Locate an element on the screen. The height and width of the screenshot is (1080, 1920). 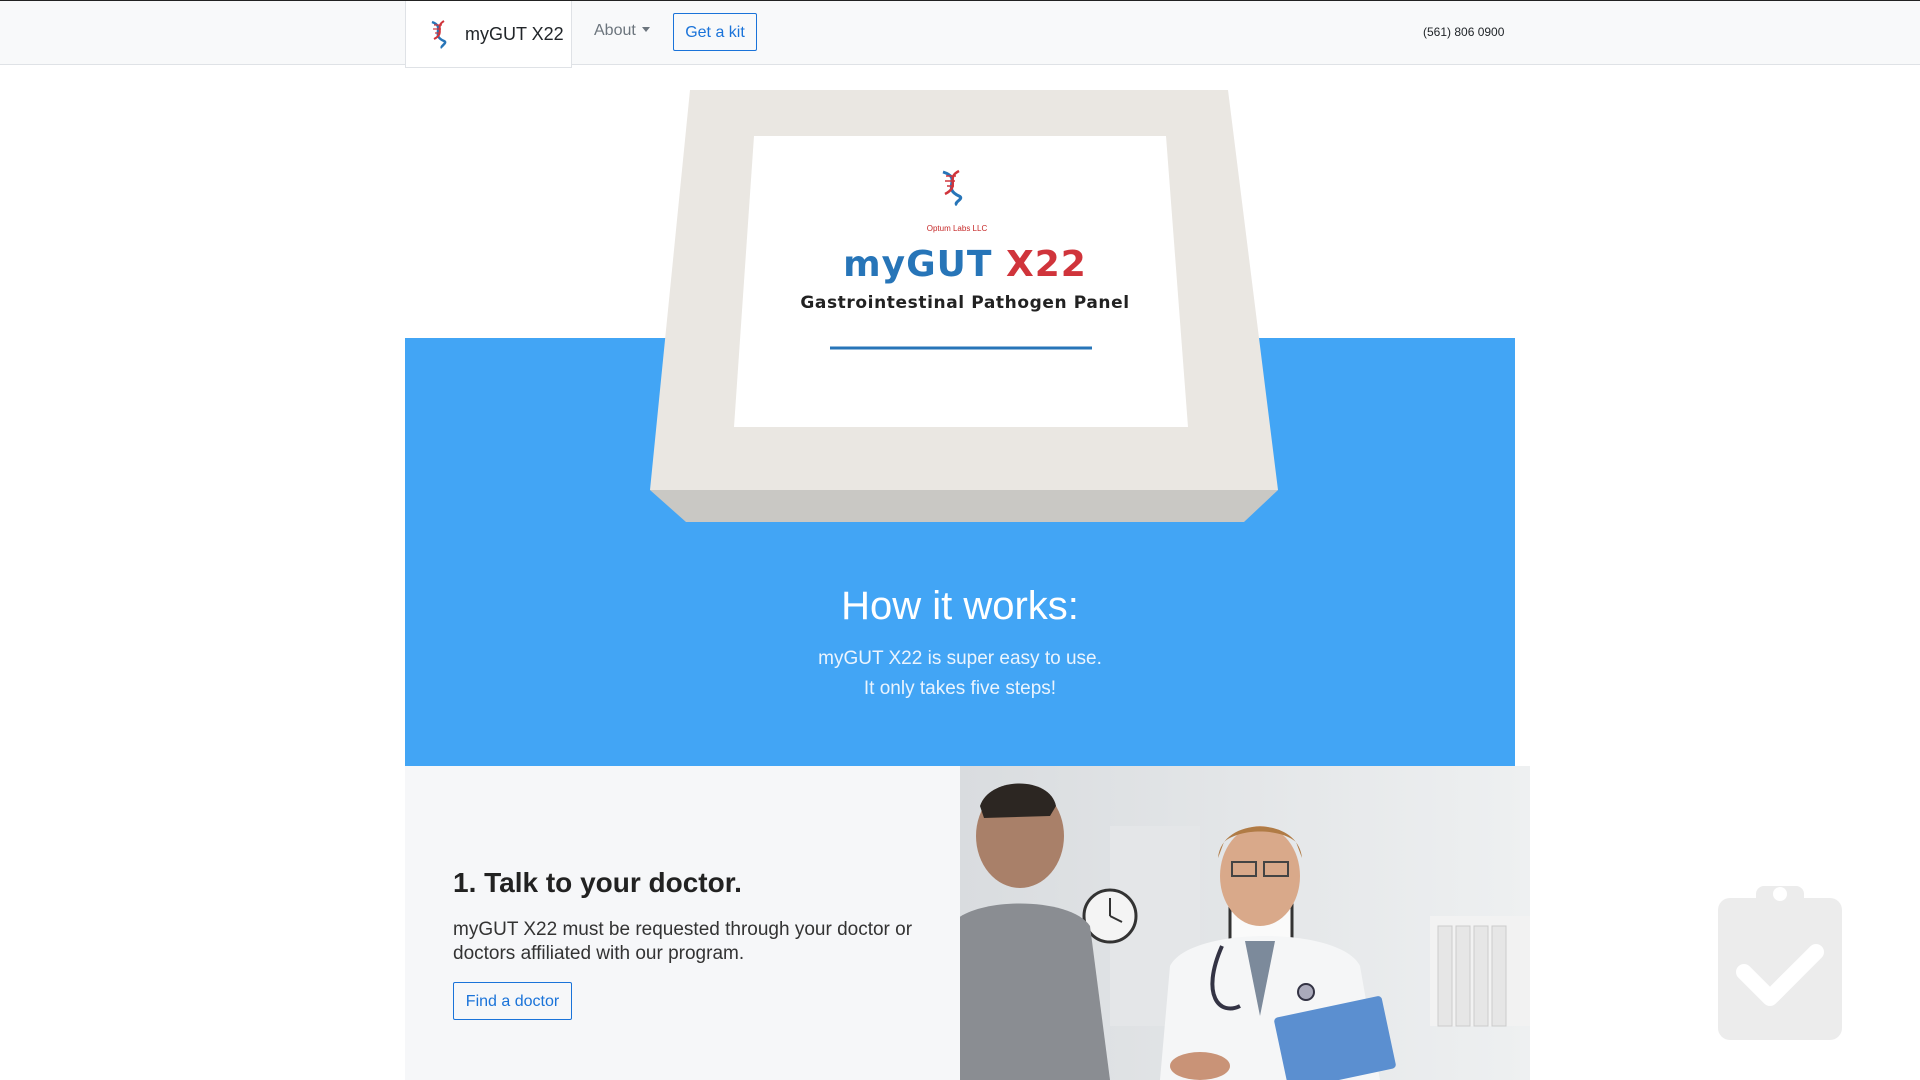
find-doctor-button: Find a doctor is located at coordinates (512, 1001).